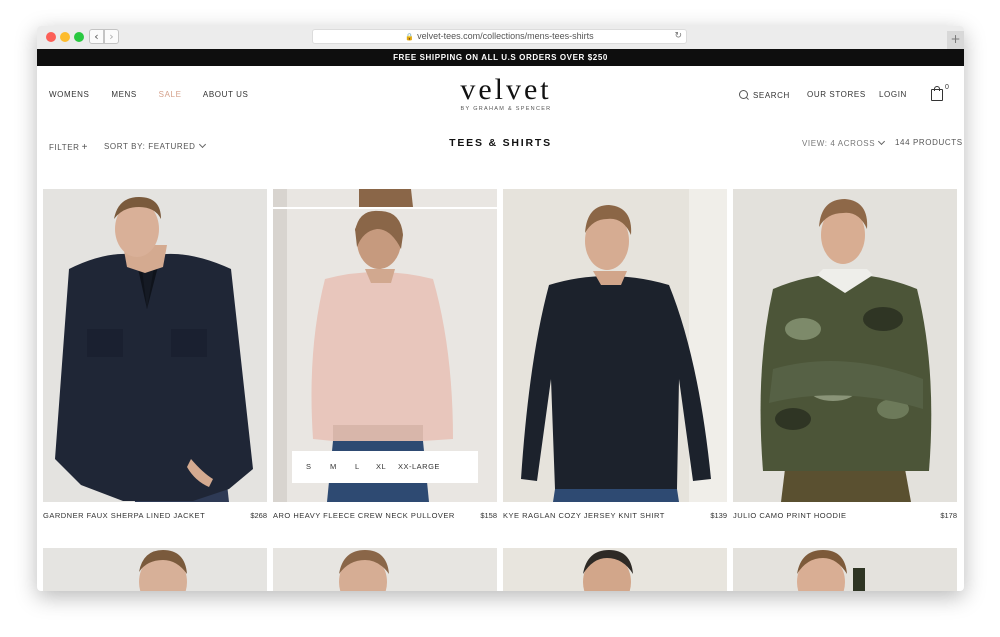  I want to click on product-card: KYE RAGLAN COZY JERSEY KNIT SHIRT $139, so click(615, 354).